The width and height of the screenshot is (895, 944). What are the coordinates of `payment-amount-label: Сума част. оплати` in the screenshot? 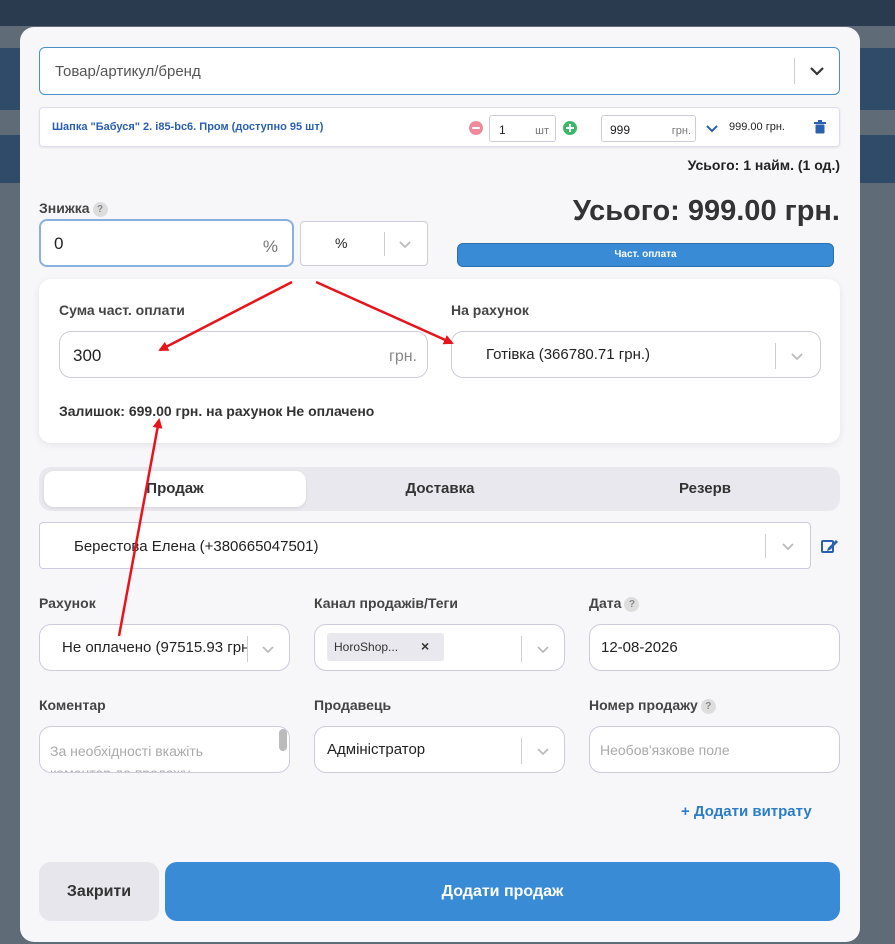 It's located at (122, 310).